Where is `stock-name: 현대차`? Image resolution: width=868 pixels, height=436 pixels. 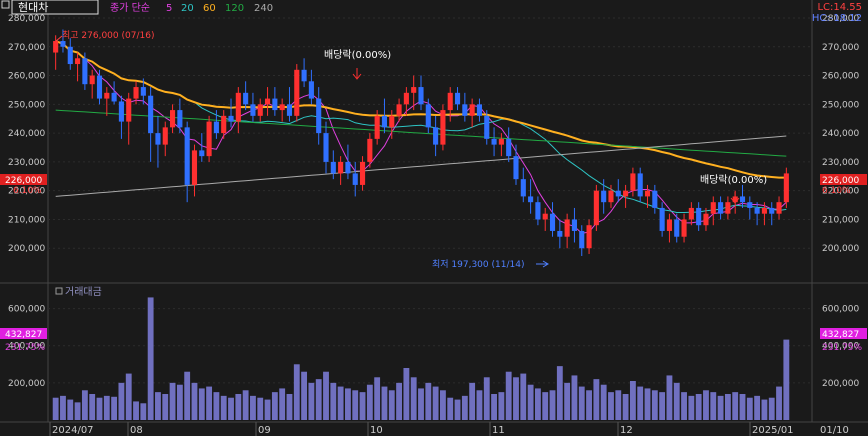 stock-name: 현대차 is located at coordinates (33, 7).